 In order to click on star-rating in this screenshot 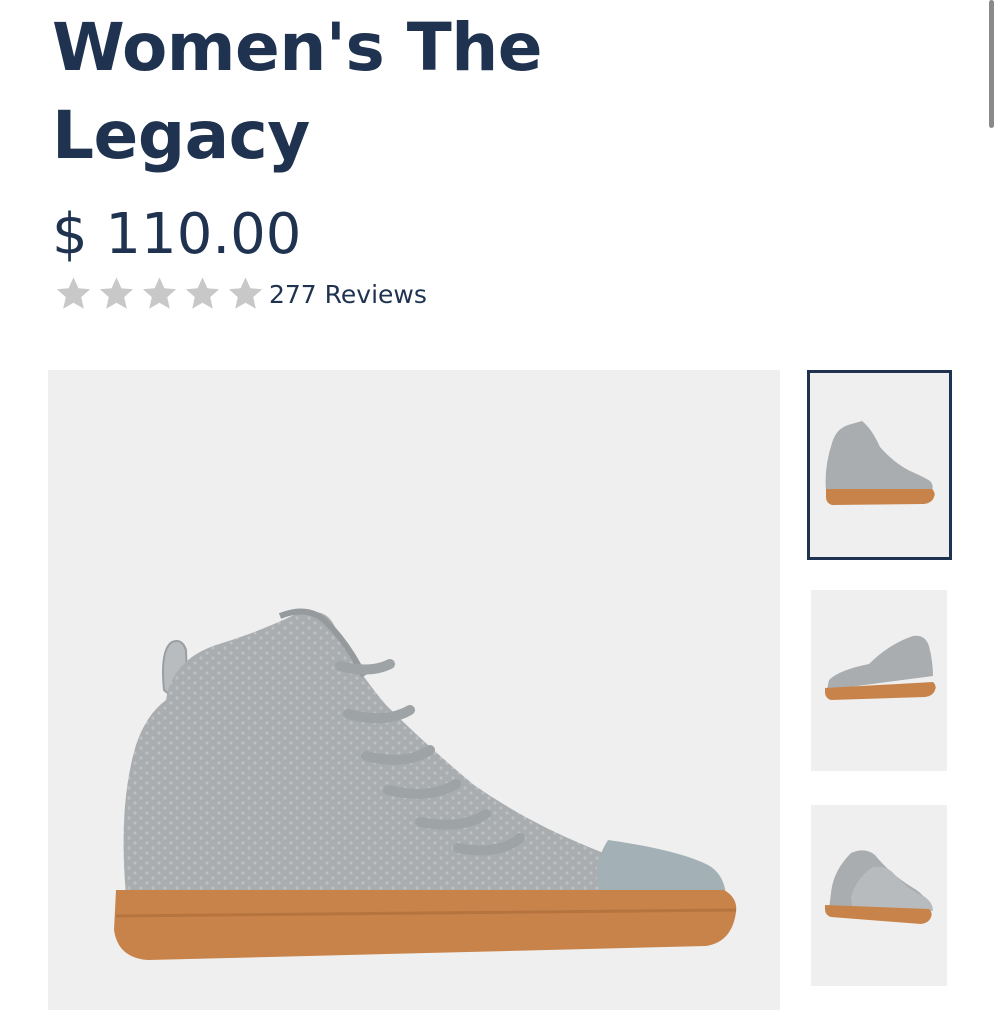, I will do `click(159, 294)`.